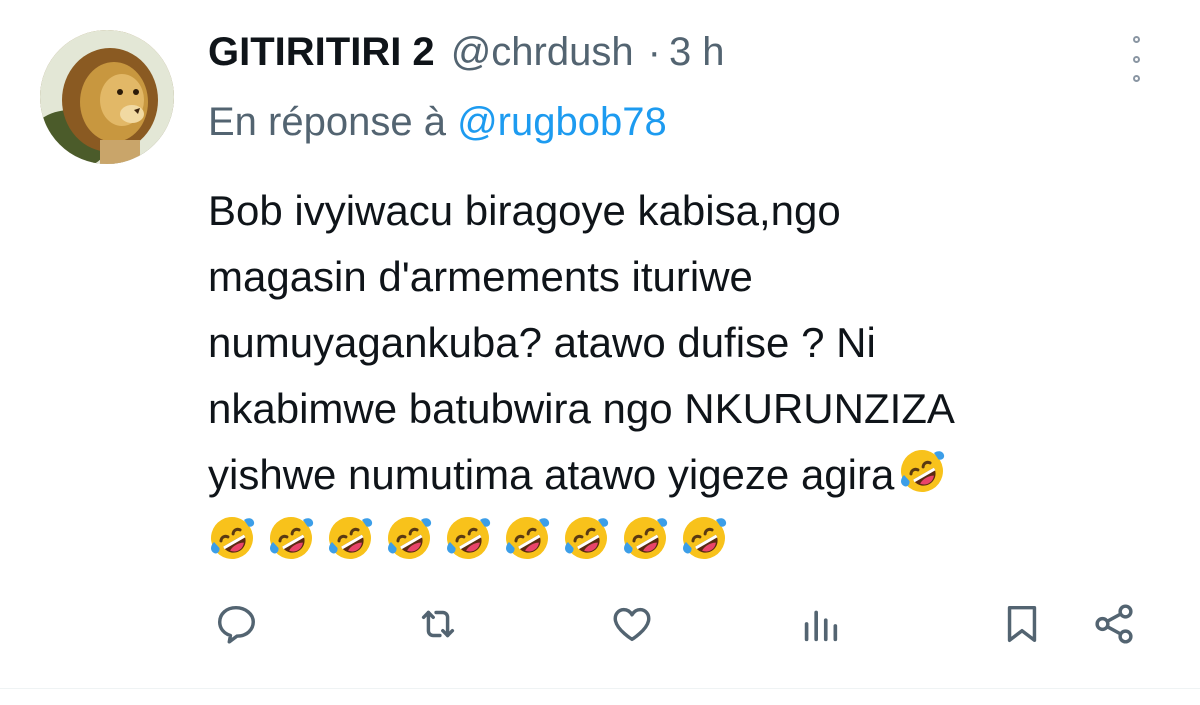  What do you see at coordinates (480, 276) in the screenshot?
I see `tweet-text-line: magasin d'armements ituriwe` at bounding box center [480, 276].